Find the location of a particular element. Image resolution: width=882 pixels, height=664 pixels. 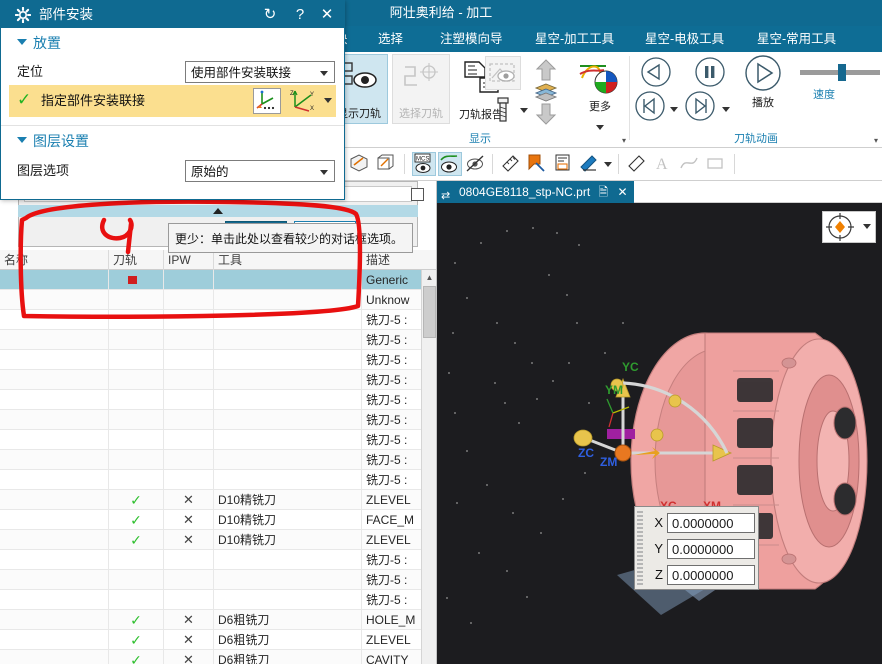

rewind-dropdown is located at coordinates (674, 109).